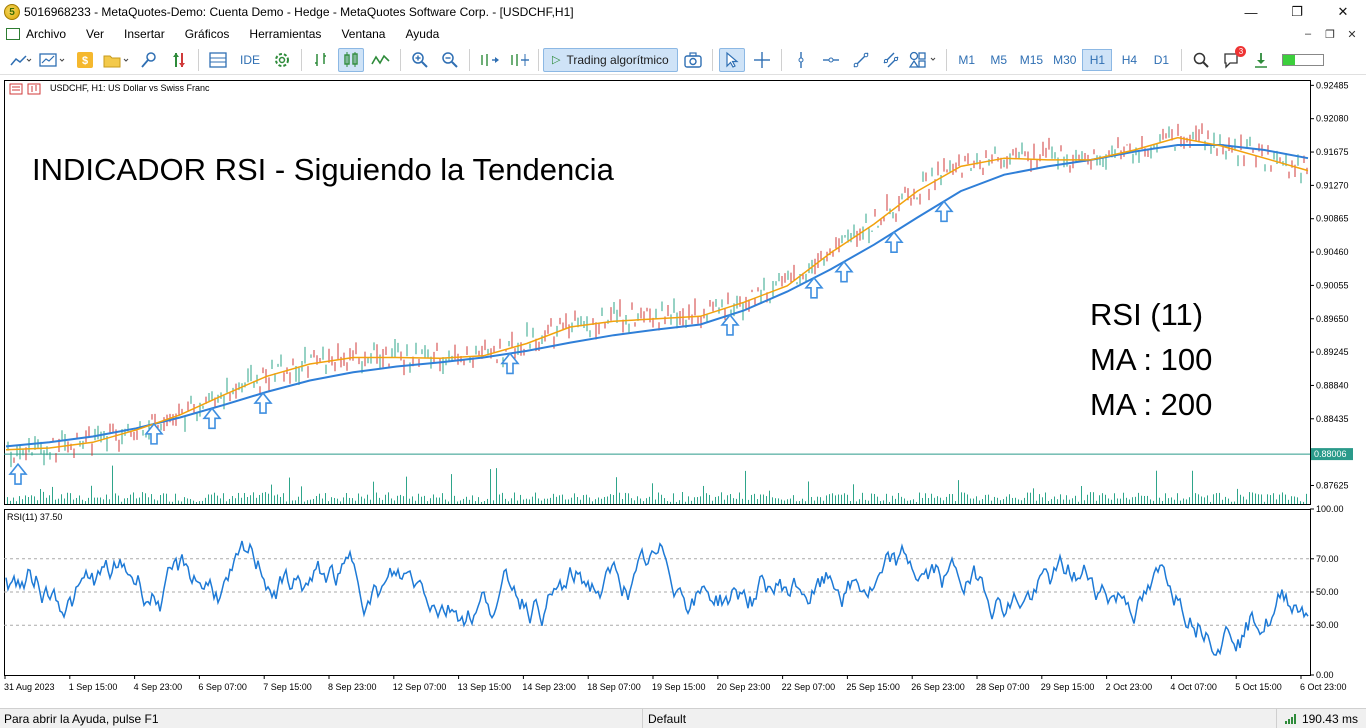 Image resolution: width=1366 pixels, height=728 pixels. Describe the element at coordinates (1352, 34) in the screenshot. I see `child-close-icon: ✕` at that location.